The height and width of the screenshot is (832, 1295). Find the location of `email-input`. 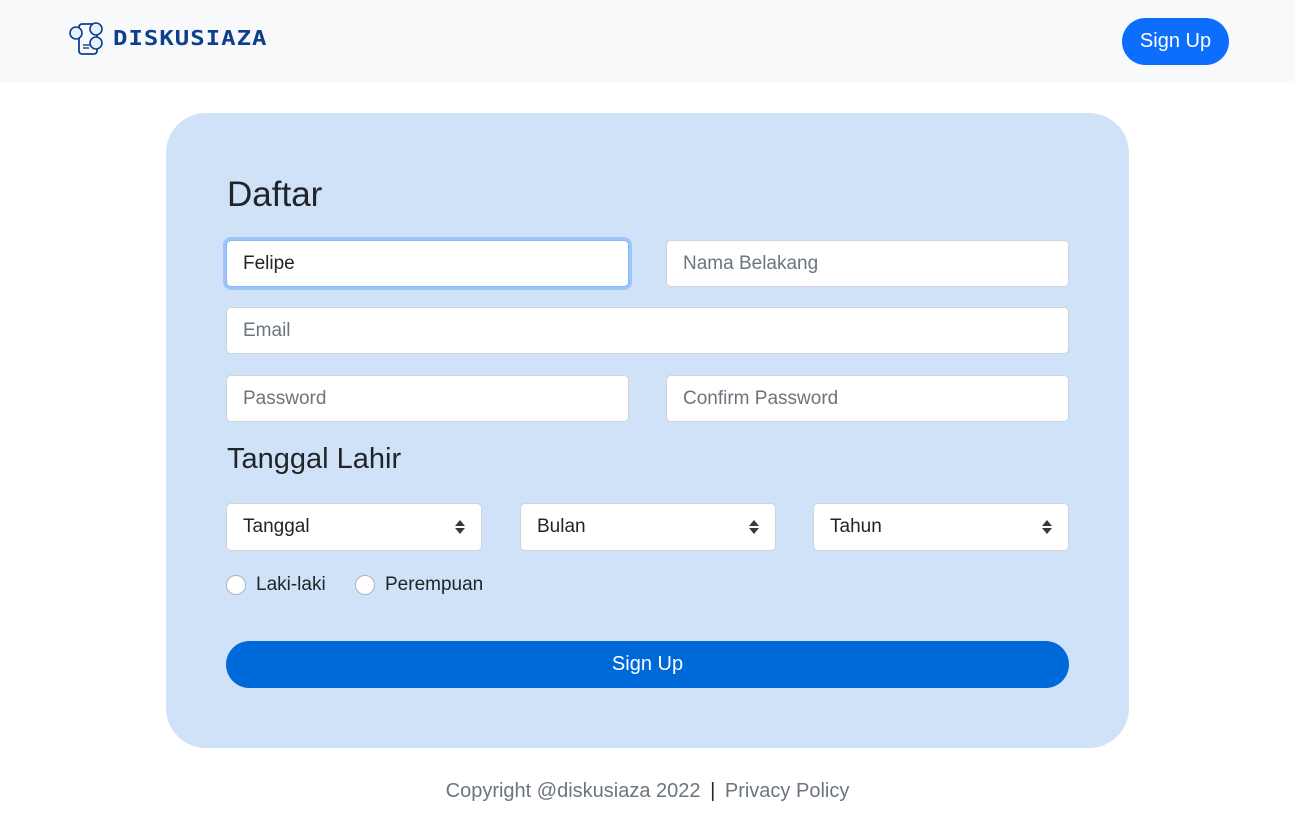

email-input is located at coordinates (647, 330).